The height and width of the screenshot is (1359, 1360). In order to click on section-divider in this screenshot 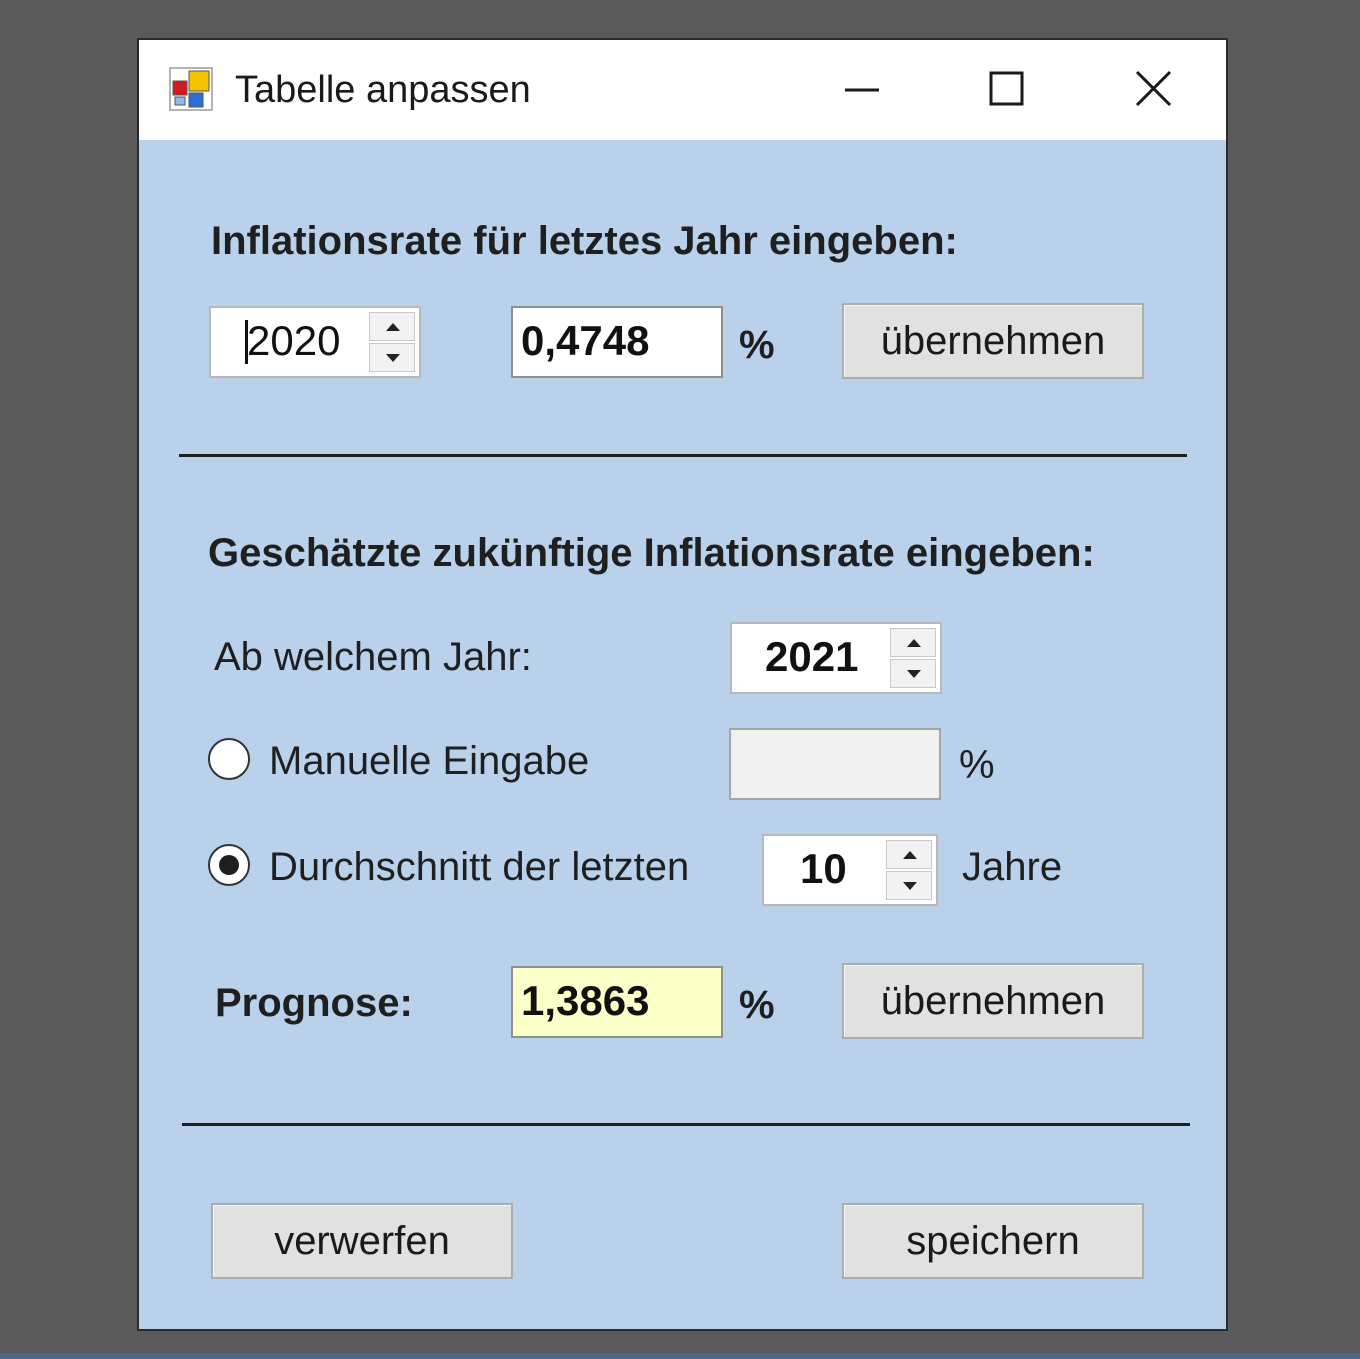, I will do `click(683, 455)`.